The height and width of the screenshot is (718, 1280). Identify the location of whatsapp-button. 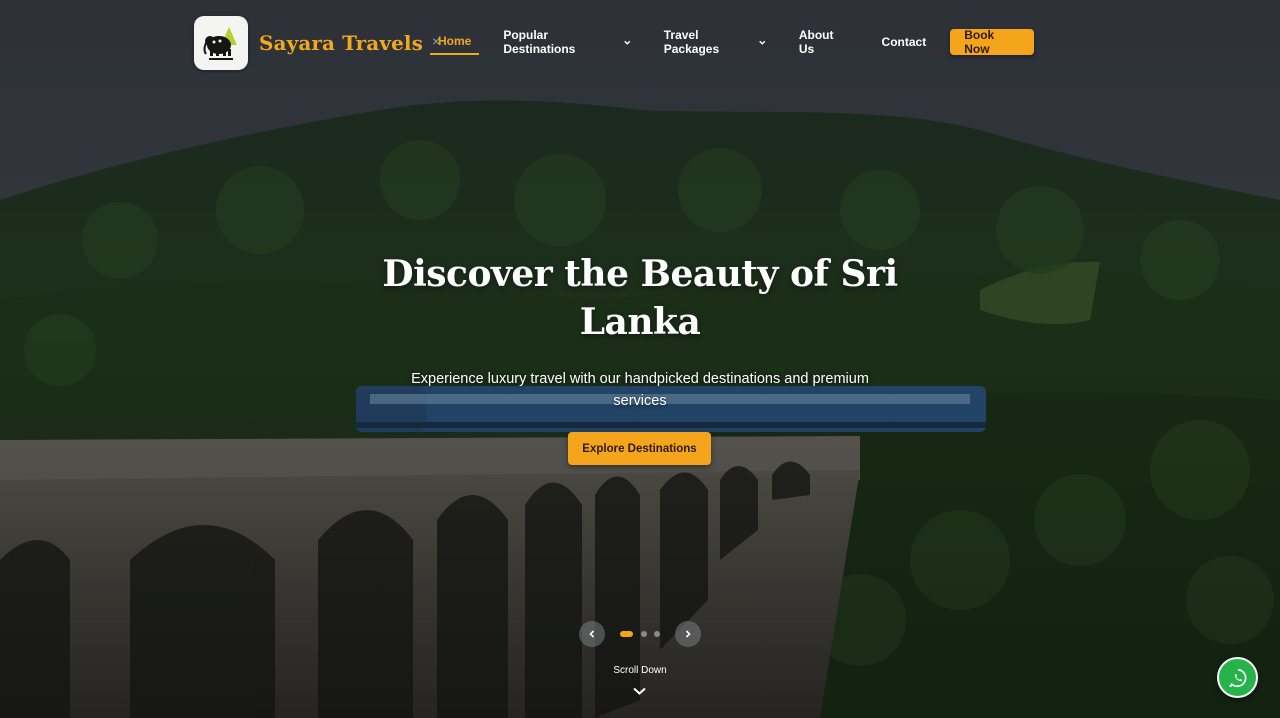
(1237, 677).